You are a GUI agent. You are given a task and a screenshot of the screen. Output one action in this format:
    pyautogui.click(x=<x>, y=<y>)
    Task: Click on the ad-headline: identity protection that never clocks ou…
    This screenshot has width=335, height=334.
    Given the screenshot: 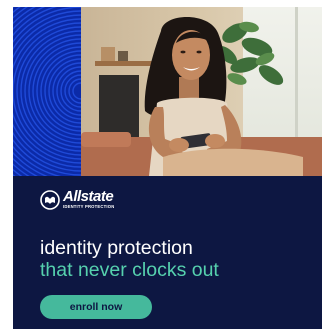 What is the action you would take?
    pyautogui.click(x=129, y=259)
    